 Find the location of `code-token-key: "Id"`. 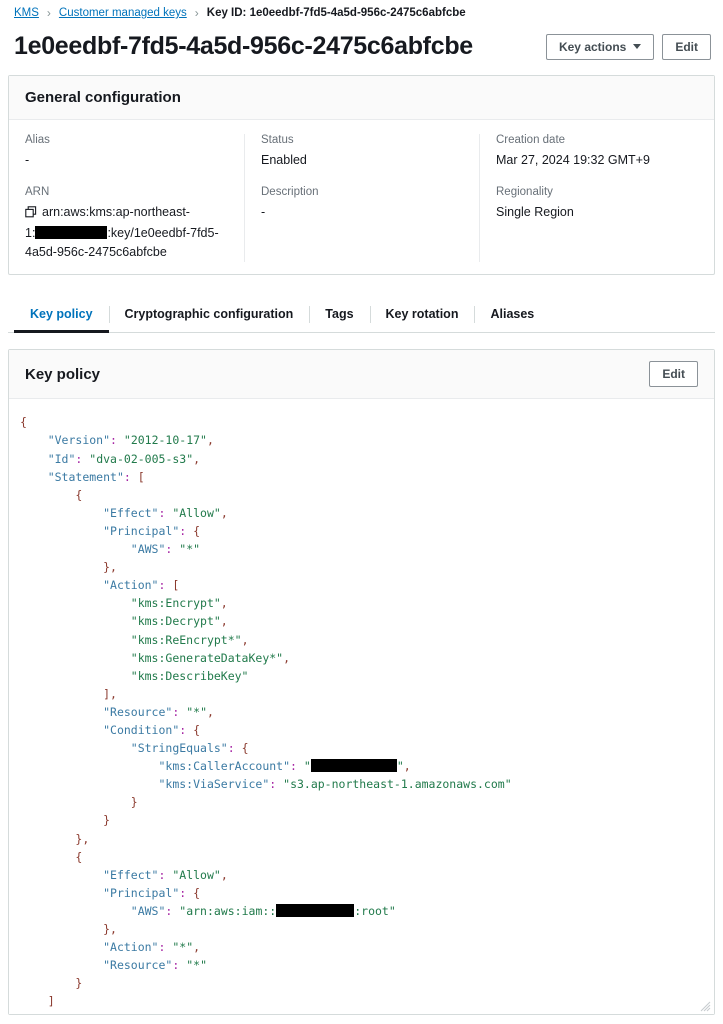

code-token-key: "Id" is located at coordinates (61, 458).